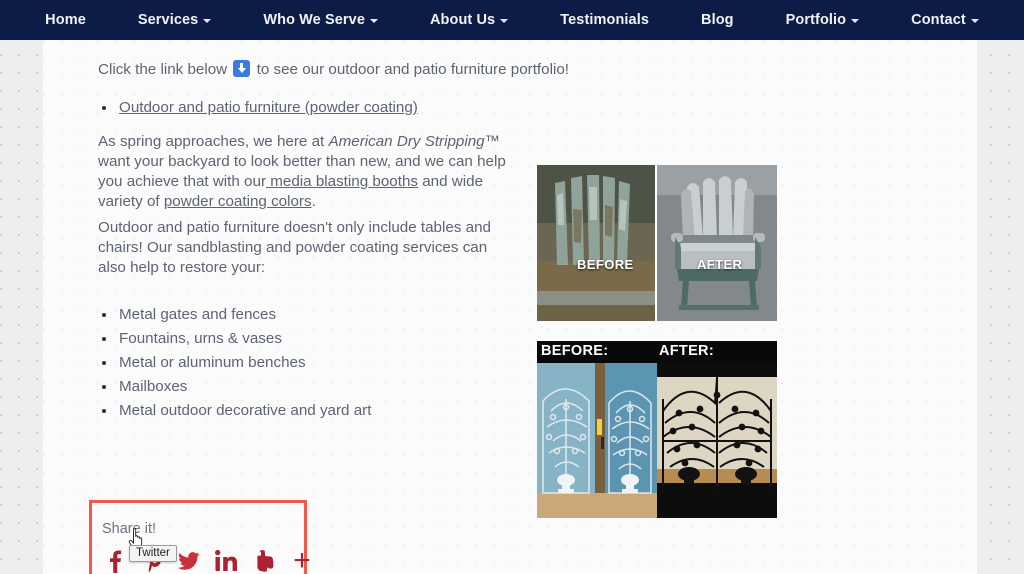 The width and height of the screenshot is (1024, 574). Describe the element at coordinates (313, 201) in the screenshot. I see `spring-text-4: .` at that location.